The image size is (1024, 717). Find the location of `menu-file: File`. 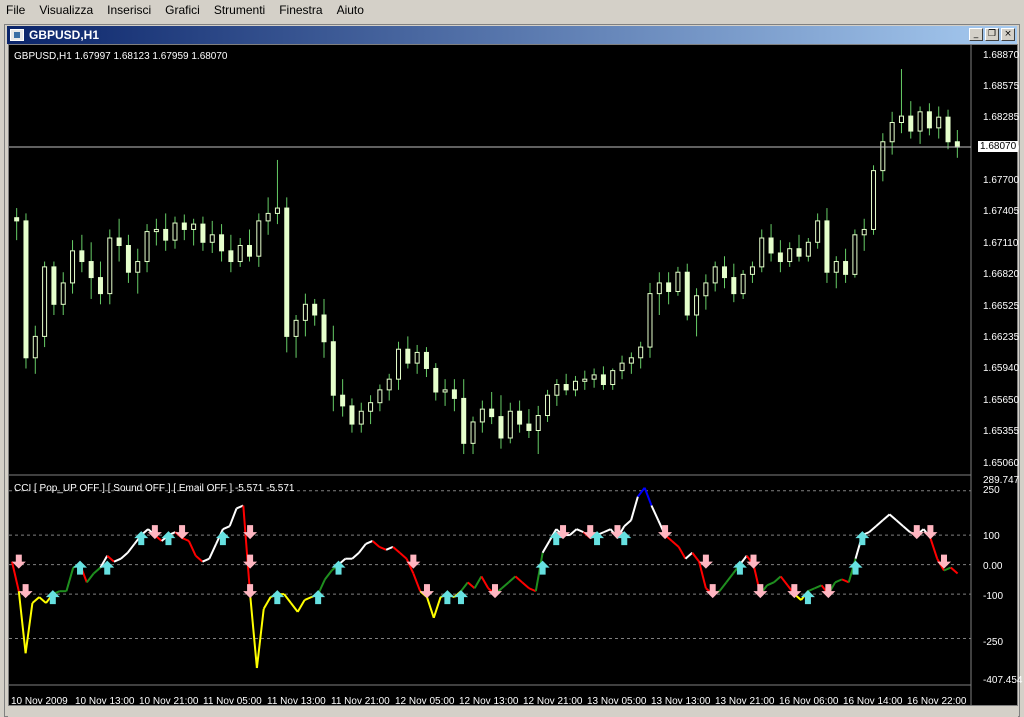

menu-file: File is located at coordinates (16, 10).